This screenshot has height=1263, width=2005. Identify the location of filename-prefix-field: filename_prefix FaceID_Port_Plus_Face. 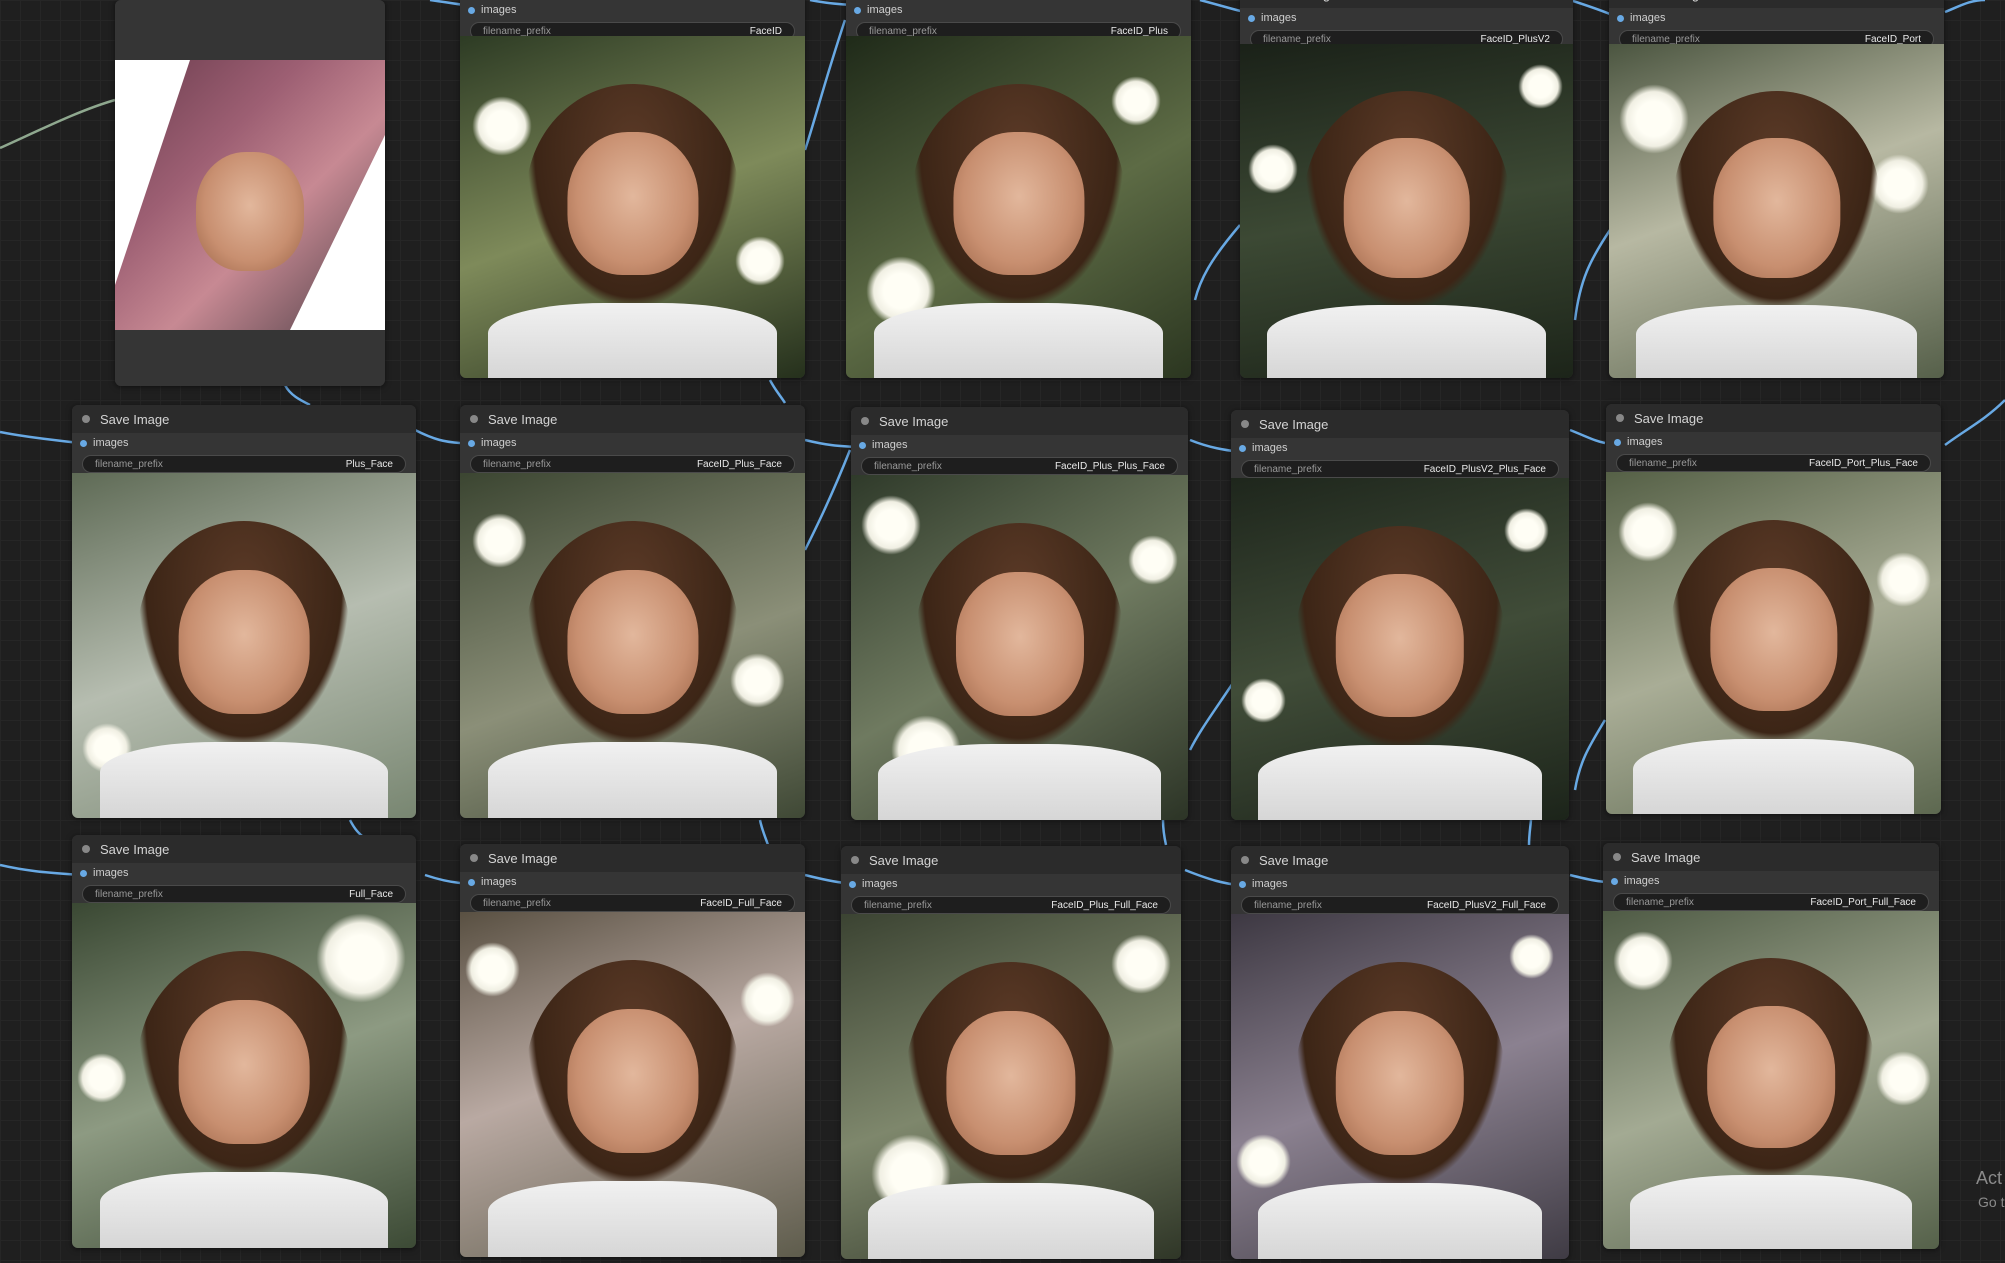
(1773, 463).